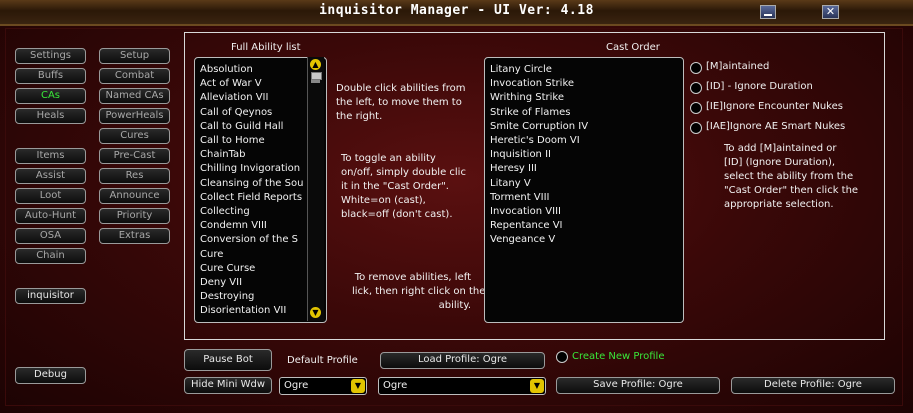 The height and width of the screenshot is (413, 913). I want to click on ability-list-item: Conversion of the S, so click(252, 240).